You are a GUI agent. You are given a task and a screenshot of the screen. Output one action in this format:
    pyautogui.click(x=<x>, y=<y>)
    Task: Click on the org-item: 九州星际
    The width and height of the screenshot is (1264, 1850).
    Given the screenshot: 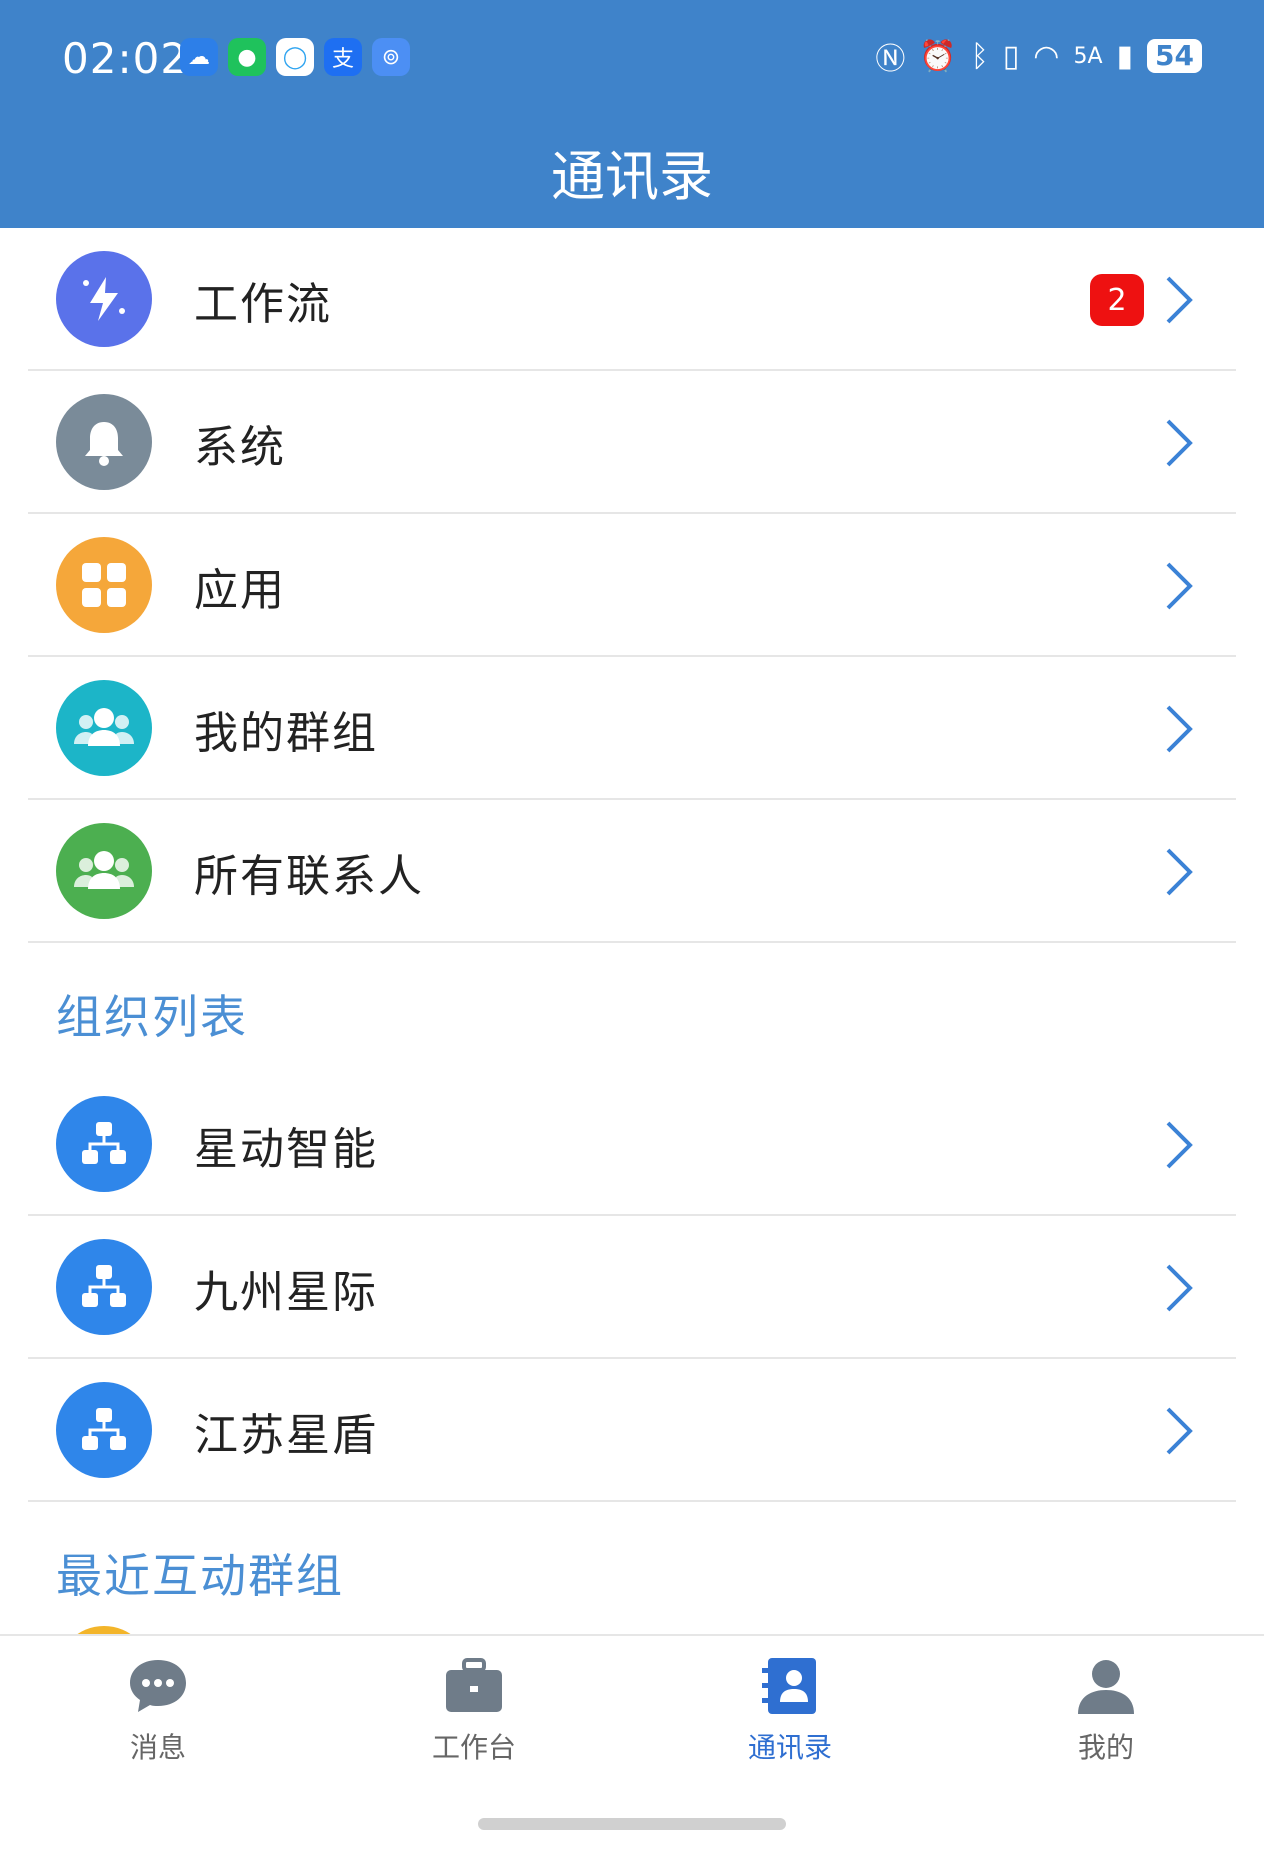 What is the action you would take?
    pyautogui.click(x=632, y=1287)
    